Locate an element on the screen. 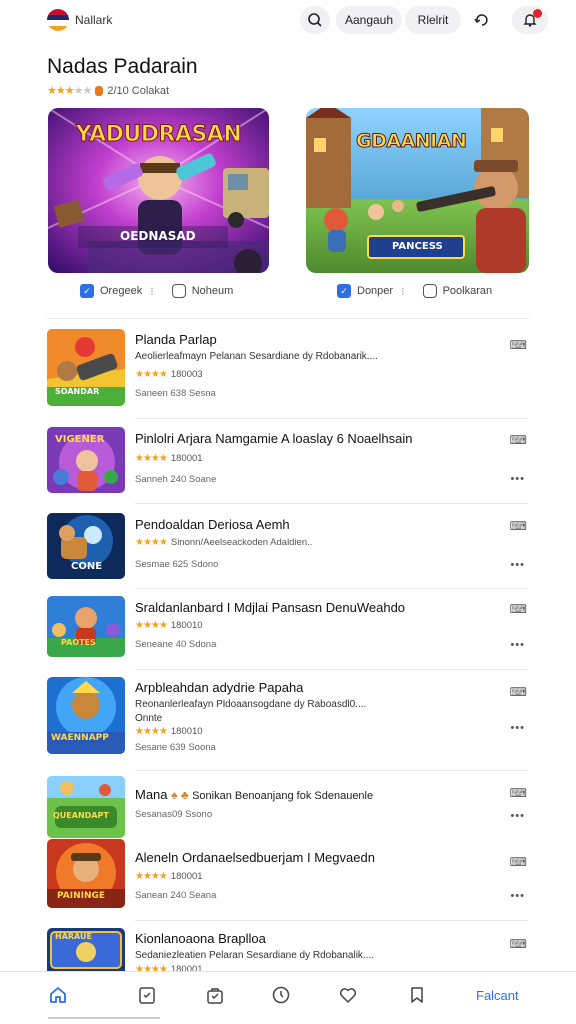 Image resolution: width=576 pixels, height=1024 pixels. game-emoji-icon: ♠ ♣ is located at coordinates (182, 795).